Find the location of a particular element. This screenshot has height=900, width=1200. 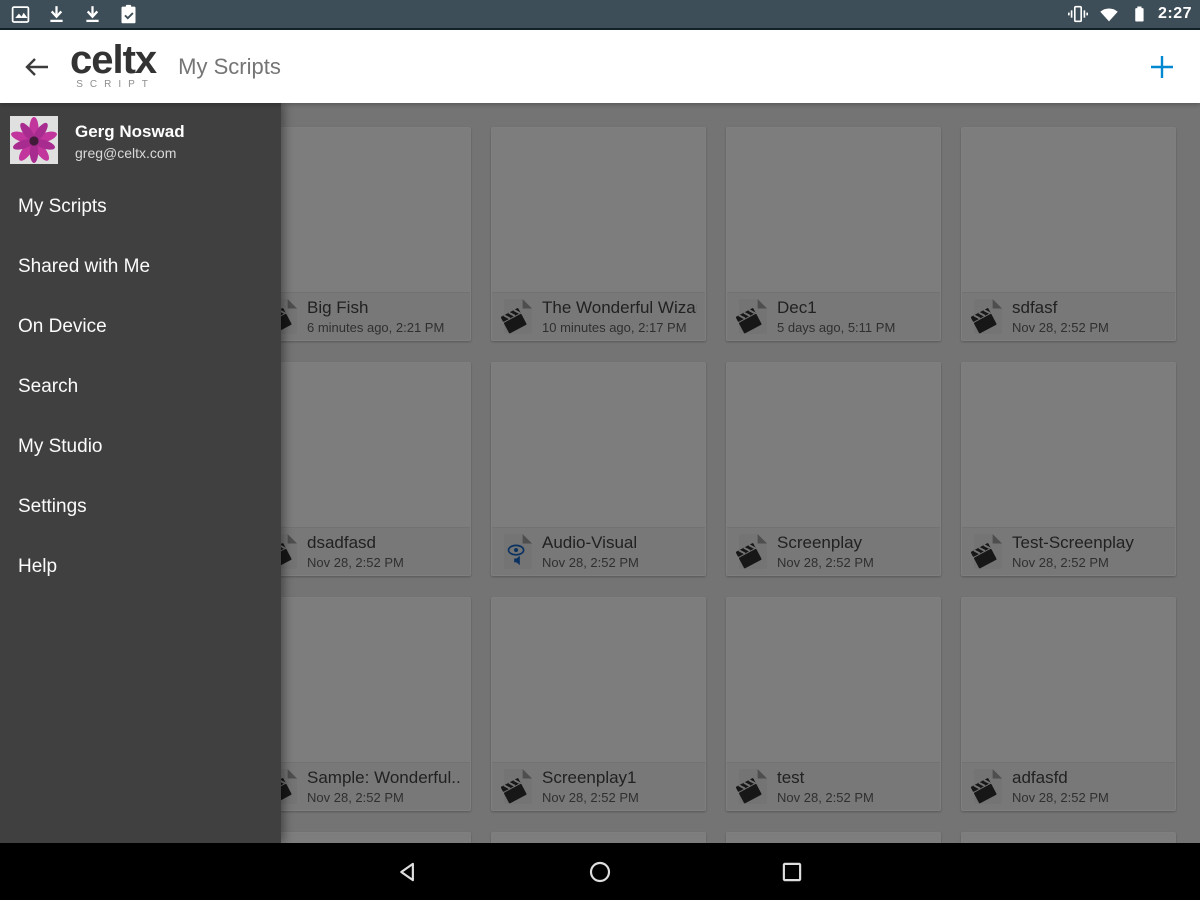

profile-text: Gerg Noswad greg@celtx.com is located at coordinates (130, 140).